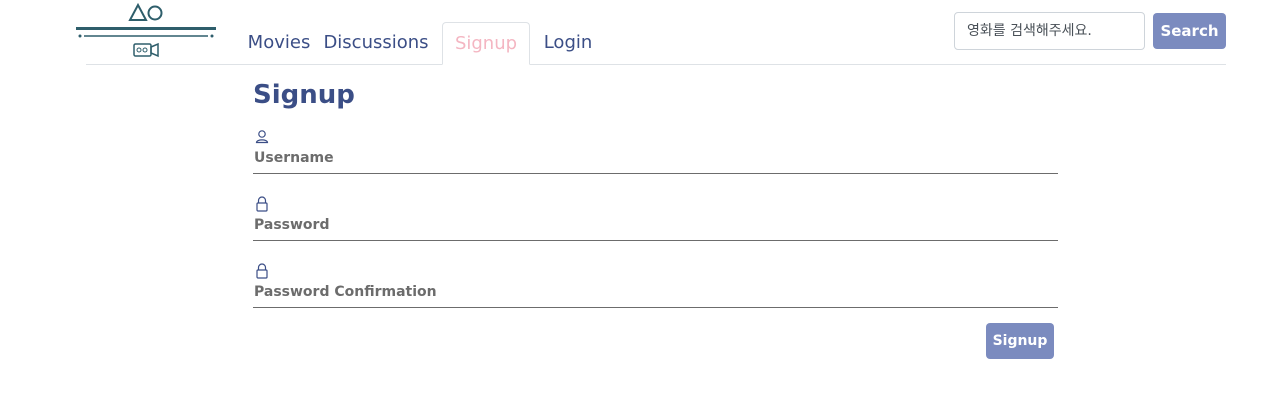 The width and height of the screenshot is (1278, 407). What do you see at coordinates (568, 43) in the screenshot?
I see `tab-login: Login` at bounding box center [568, 43].